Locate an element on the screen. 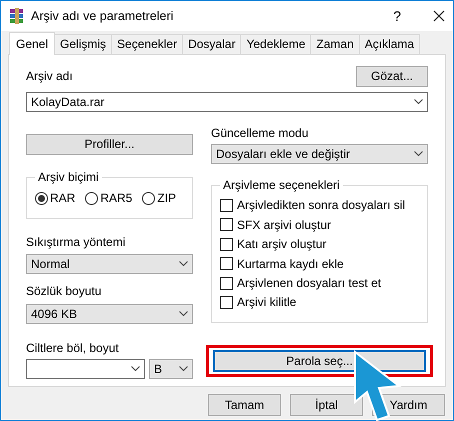  split-size-field is located at coordinates (85, 369).